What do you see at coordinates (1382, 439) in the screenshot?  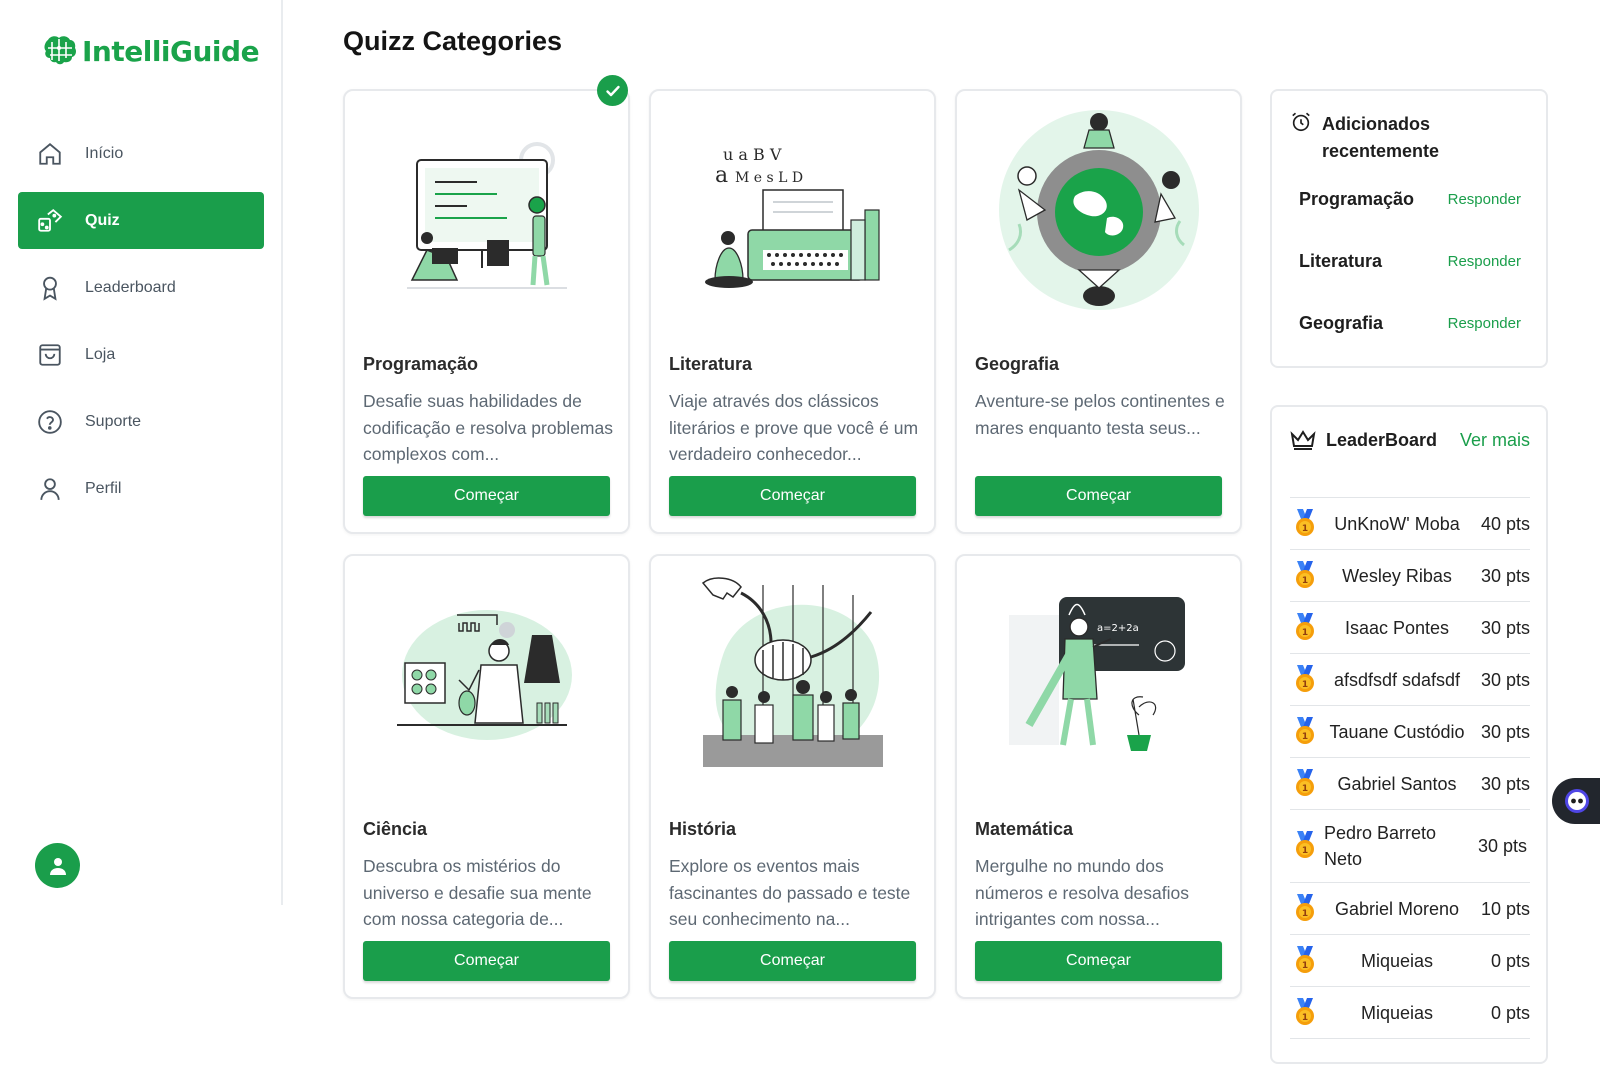 I see `leaderboard-title: LeaderBoard` at bounding box center [1382, 439].